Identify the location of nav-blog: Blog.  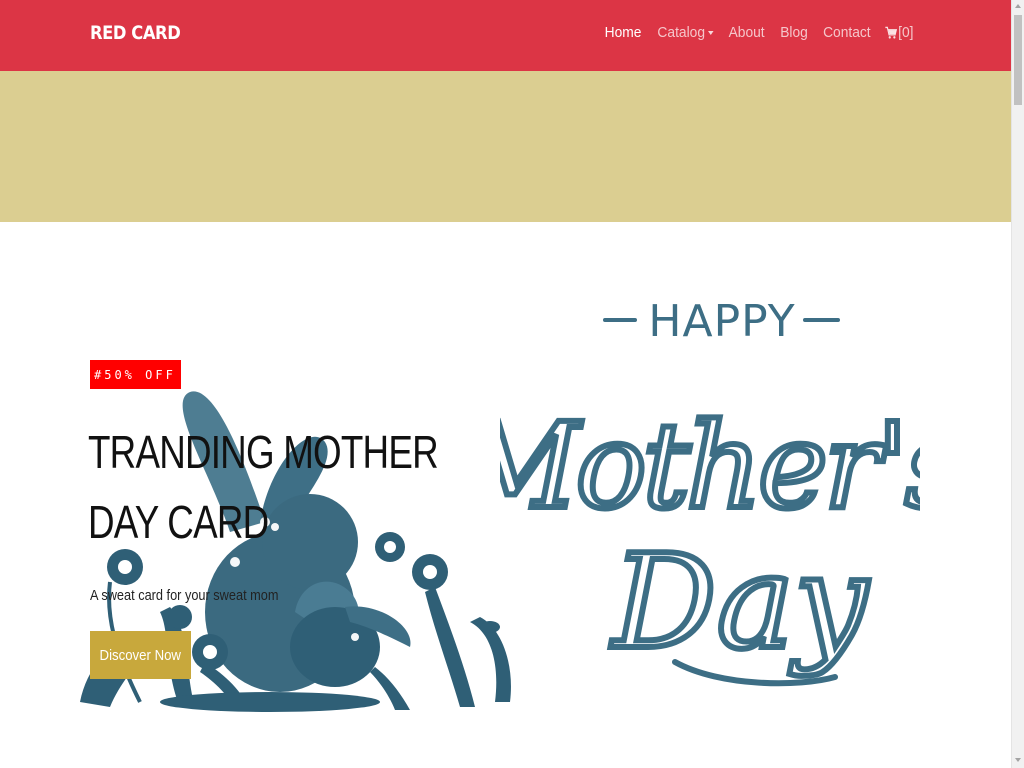
(794, 32).